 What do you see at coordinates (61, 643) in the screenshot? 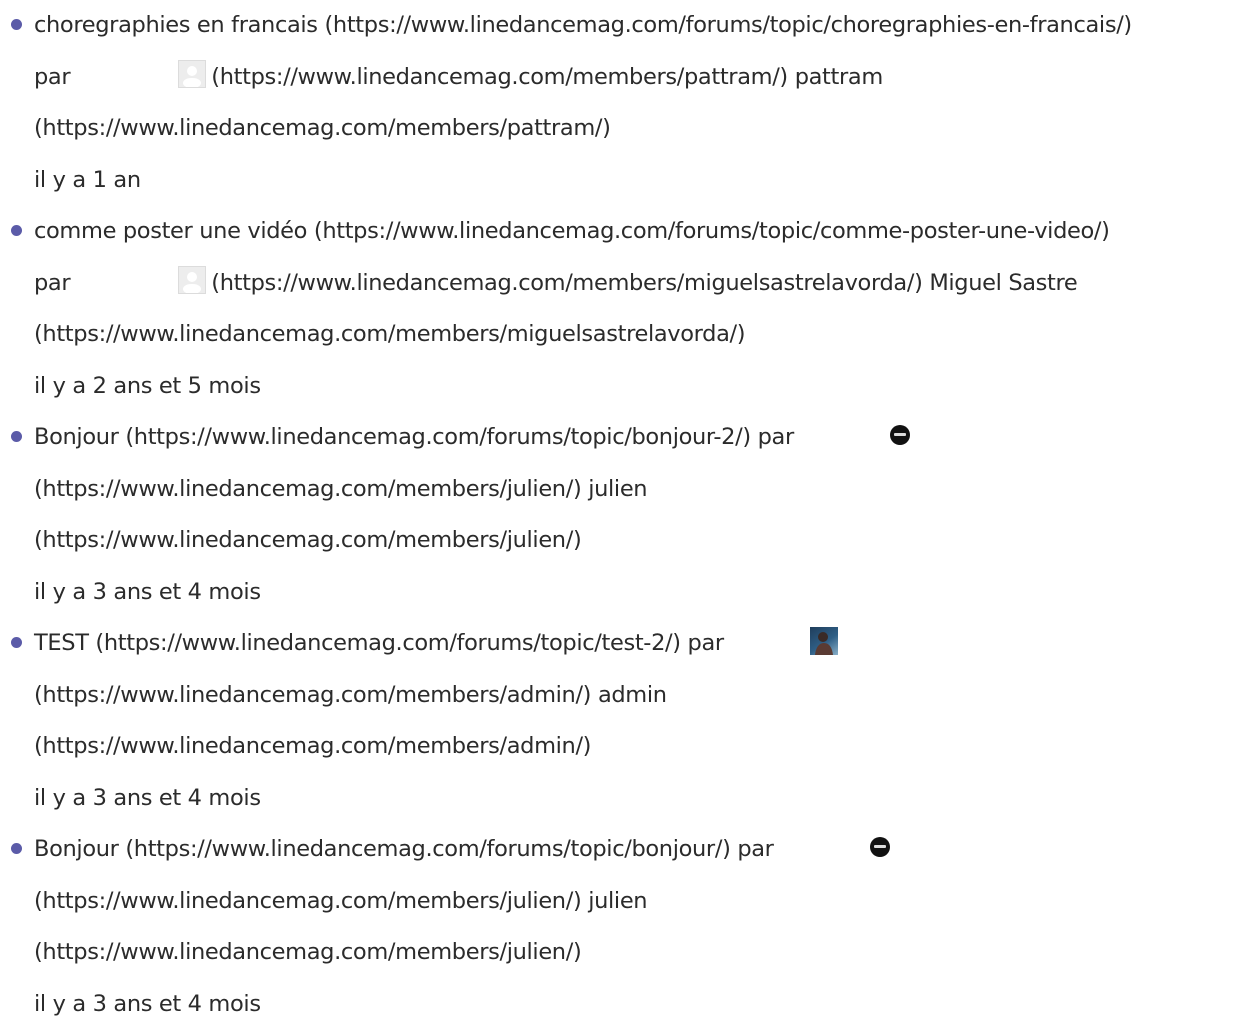
I see `topic-title-link: TEST` at bounding box center [61, 643].